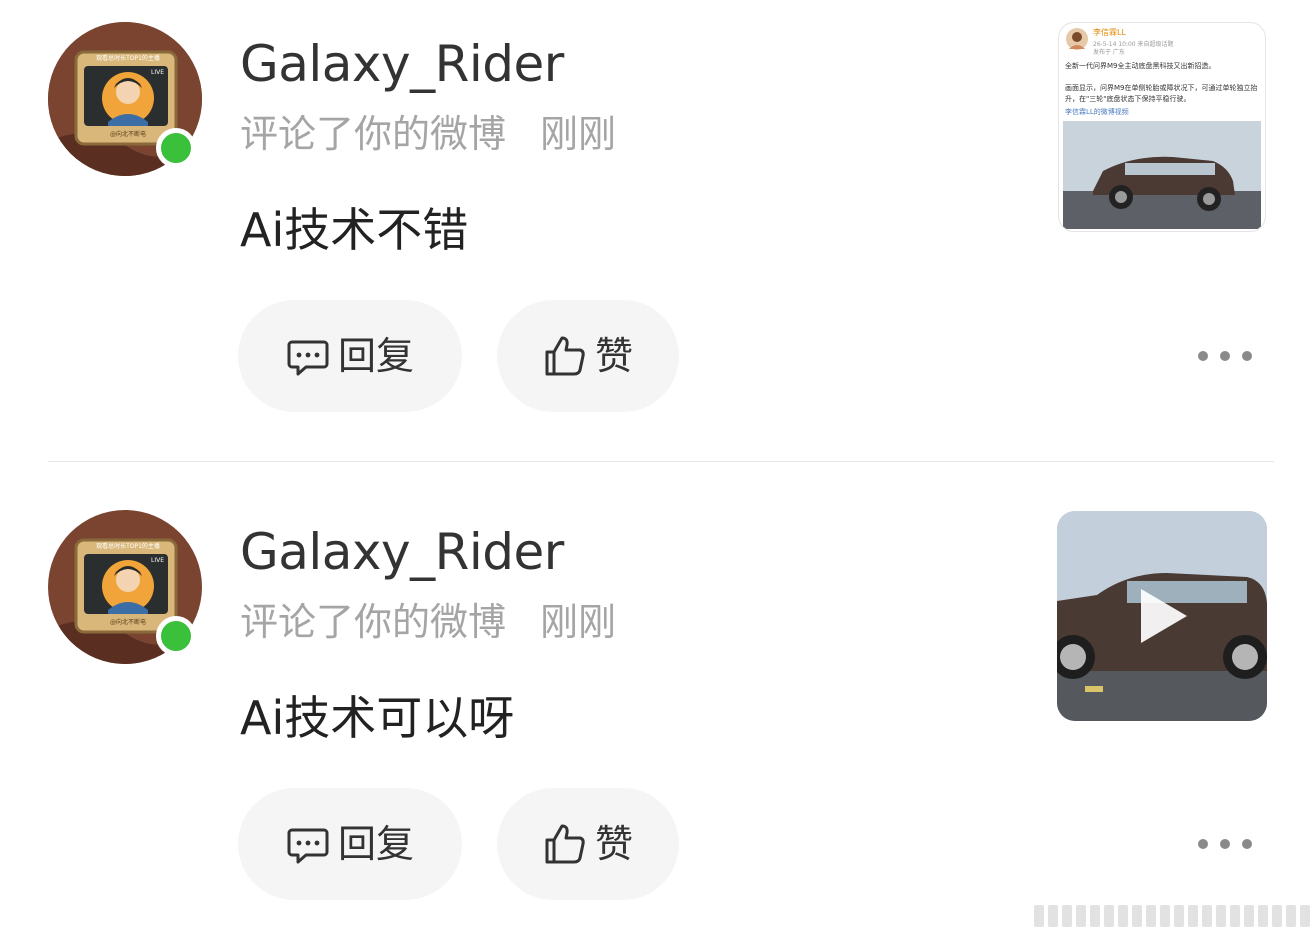 The width and height of the screenshot is (1316, 939). I want to click on post-source: 来自超级话题, so click(1155, 44).